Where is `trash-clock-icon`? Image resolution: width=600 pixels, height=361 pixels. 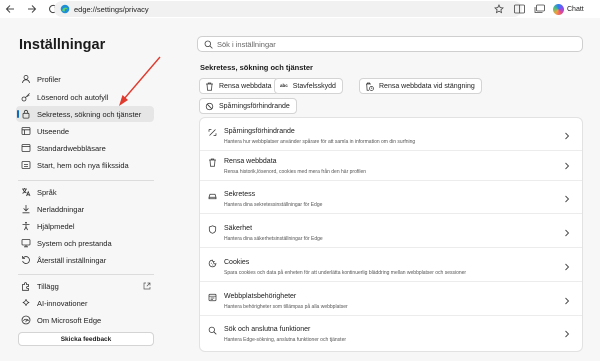 trash-clock-icon is located at coordinates (369, 86).